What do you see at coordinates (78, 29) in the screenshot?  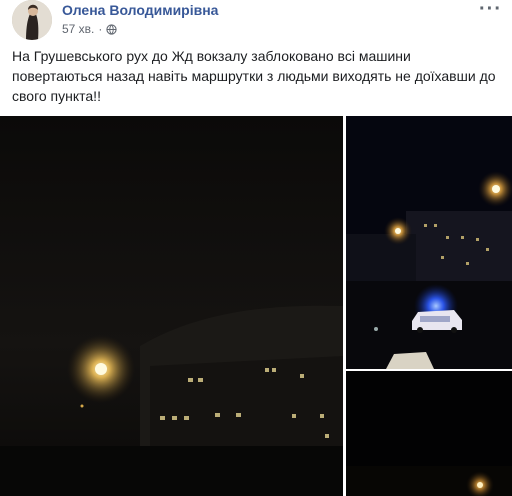 I see `post-timestamp: 57 хв.` at bounding box center [78, 29].